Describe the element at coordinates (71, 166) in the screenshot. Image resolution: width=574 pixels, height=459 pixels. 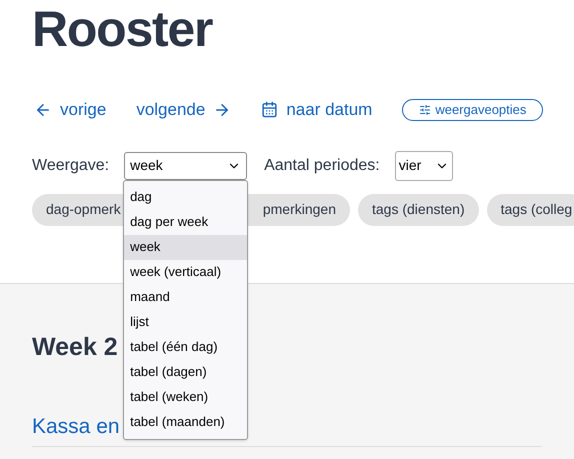
I see `view-label: Weergave:` at that location.